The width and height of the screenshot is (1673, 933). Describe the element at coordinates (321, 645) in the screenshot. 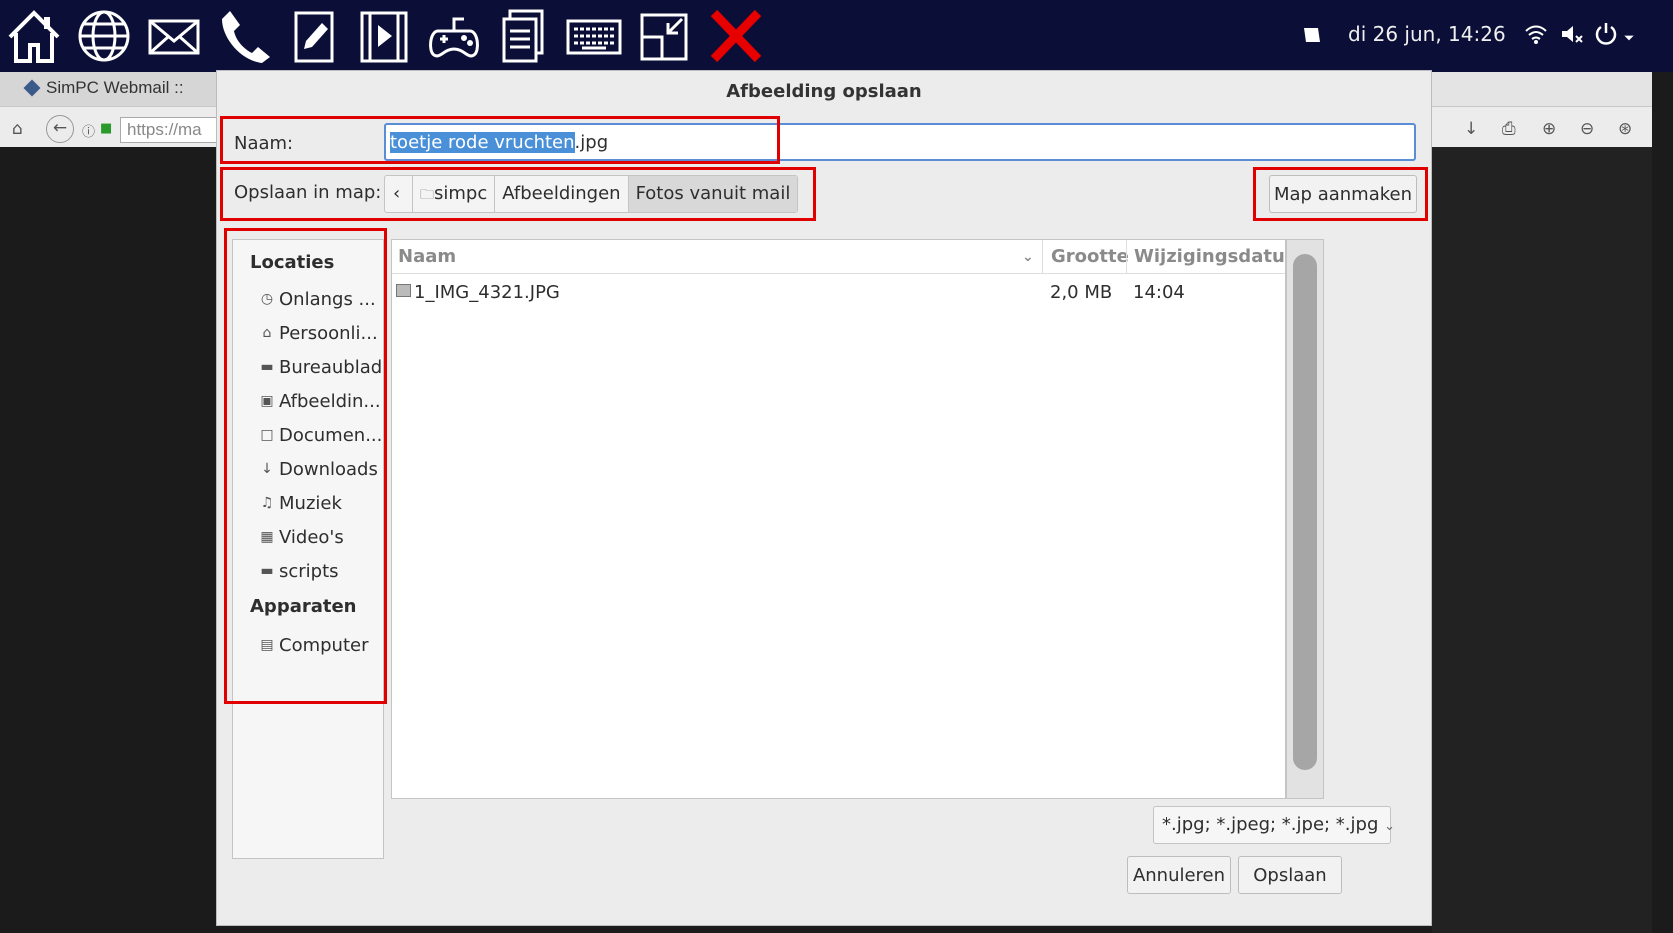

I see `device-computer: ▤ Computer` at that location.